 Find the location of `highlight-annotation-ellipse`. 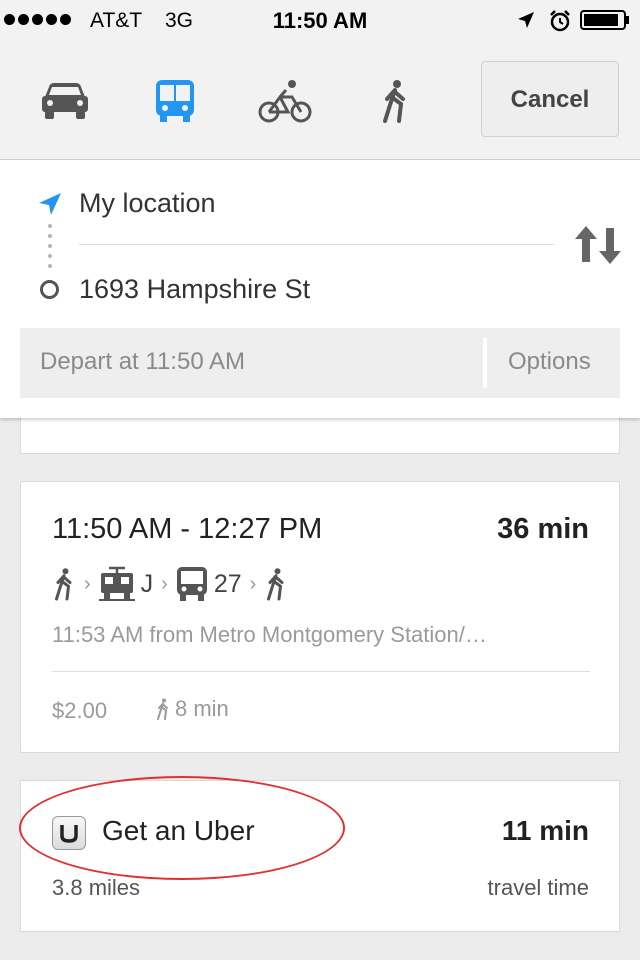

highlight-annotation-ellipse is located at coordinates (182, 828).